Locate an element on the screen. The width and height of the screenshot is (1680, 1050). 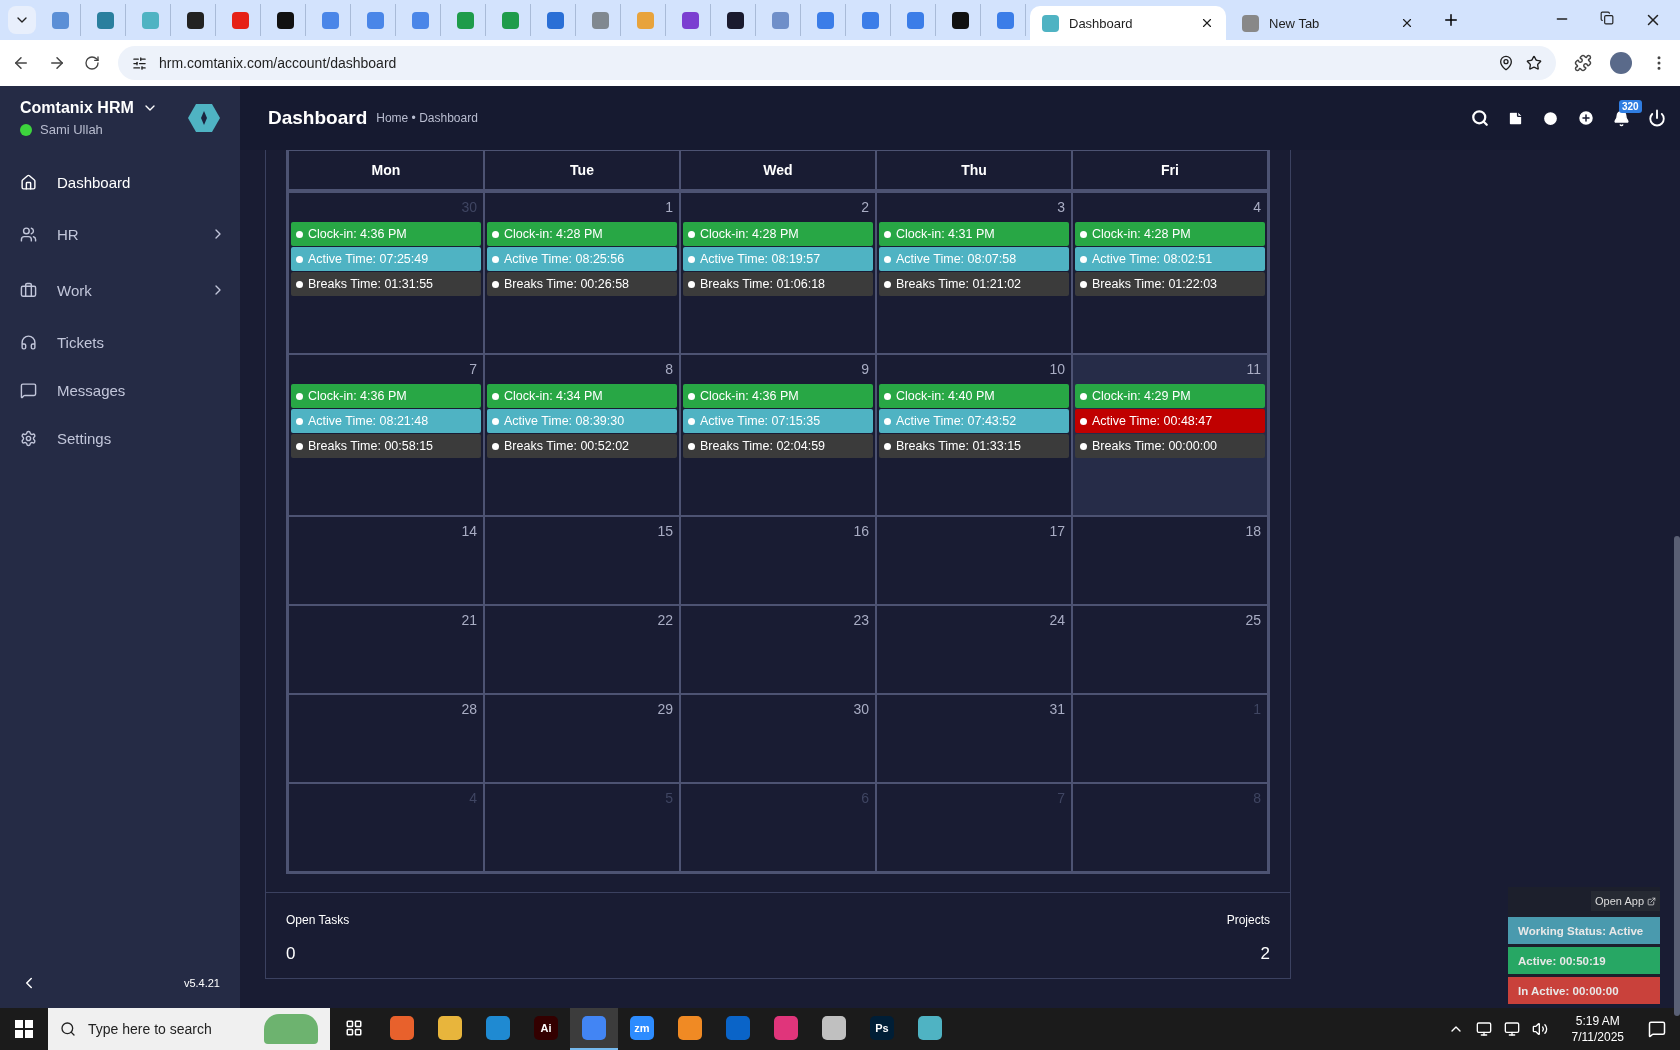
user-name: Sami Ullah is located at coordinates (71, 129).